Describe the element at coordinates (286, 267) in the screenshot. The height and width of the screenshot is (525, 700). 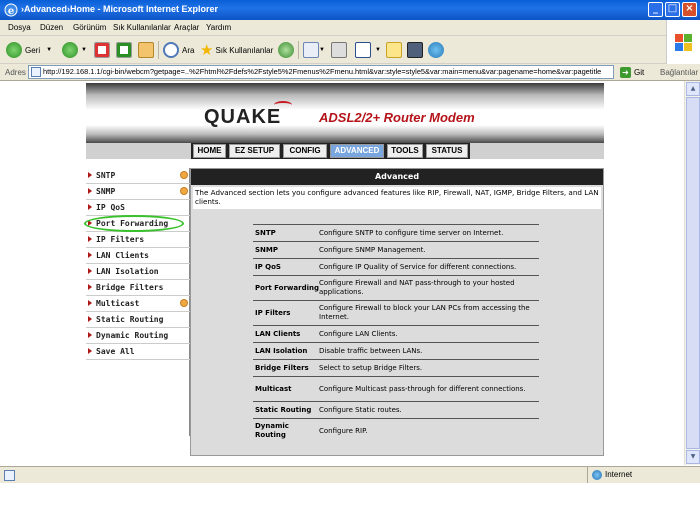
I see `row-name: IP QoS` at that location.